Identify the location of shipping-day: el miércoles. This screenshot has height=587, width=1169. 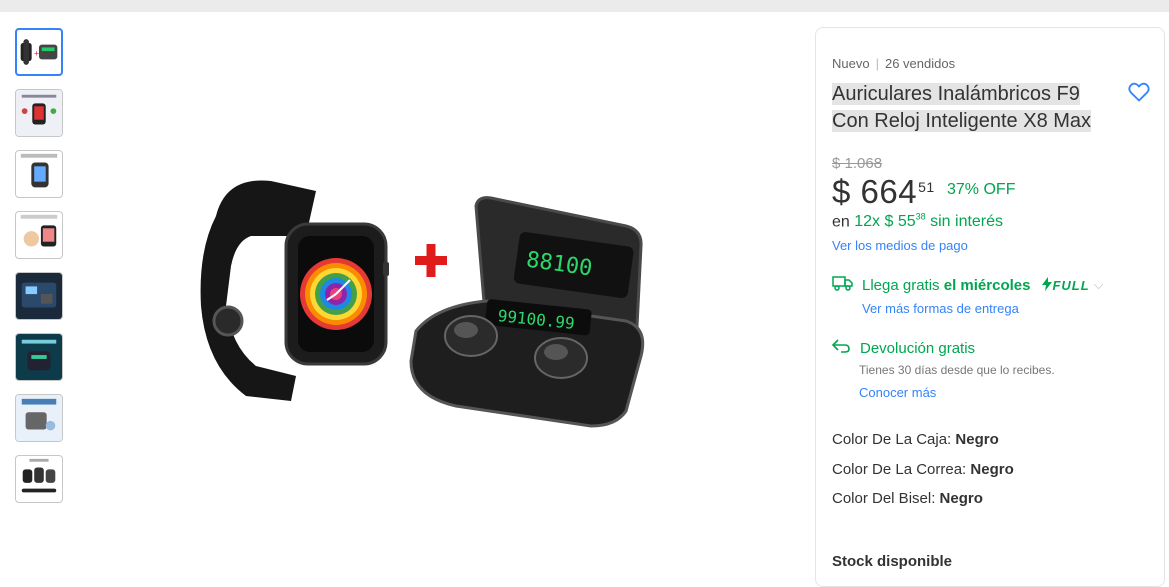
(987, 285).